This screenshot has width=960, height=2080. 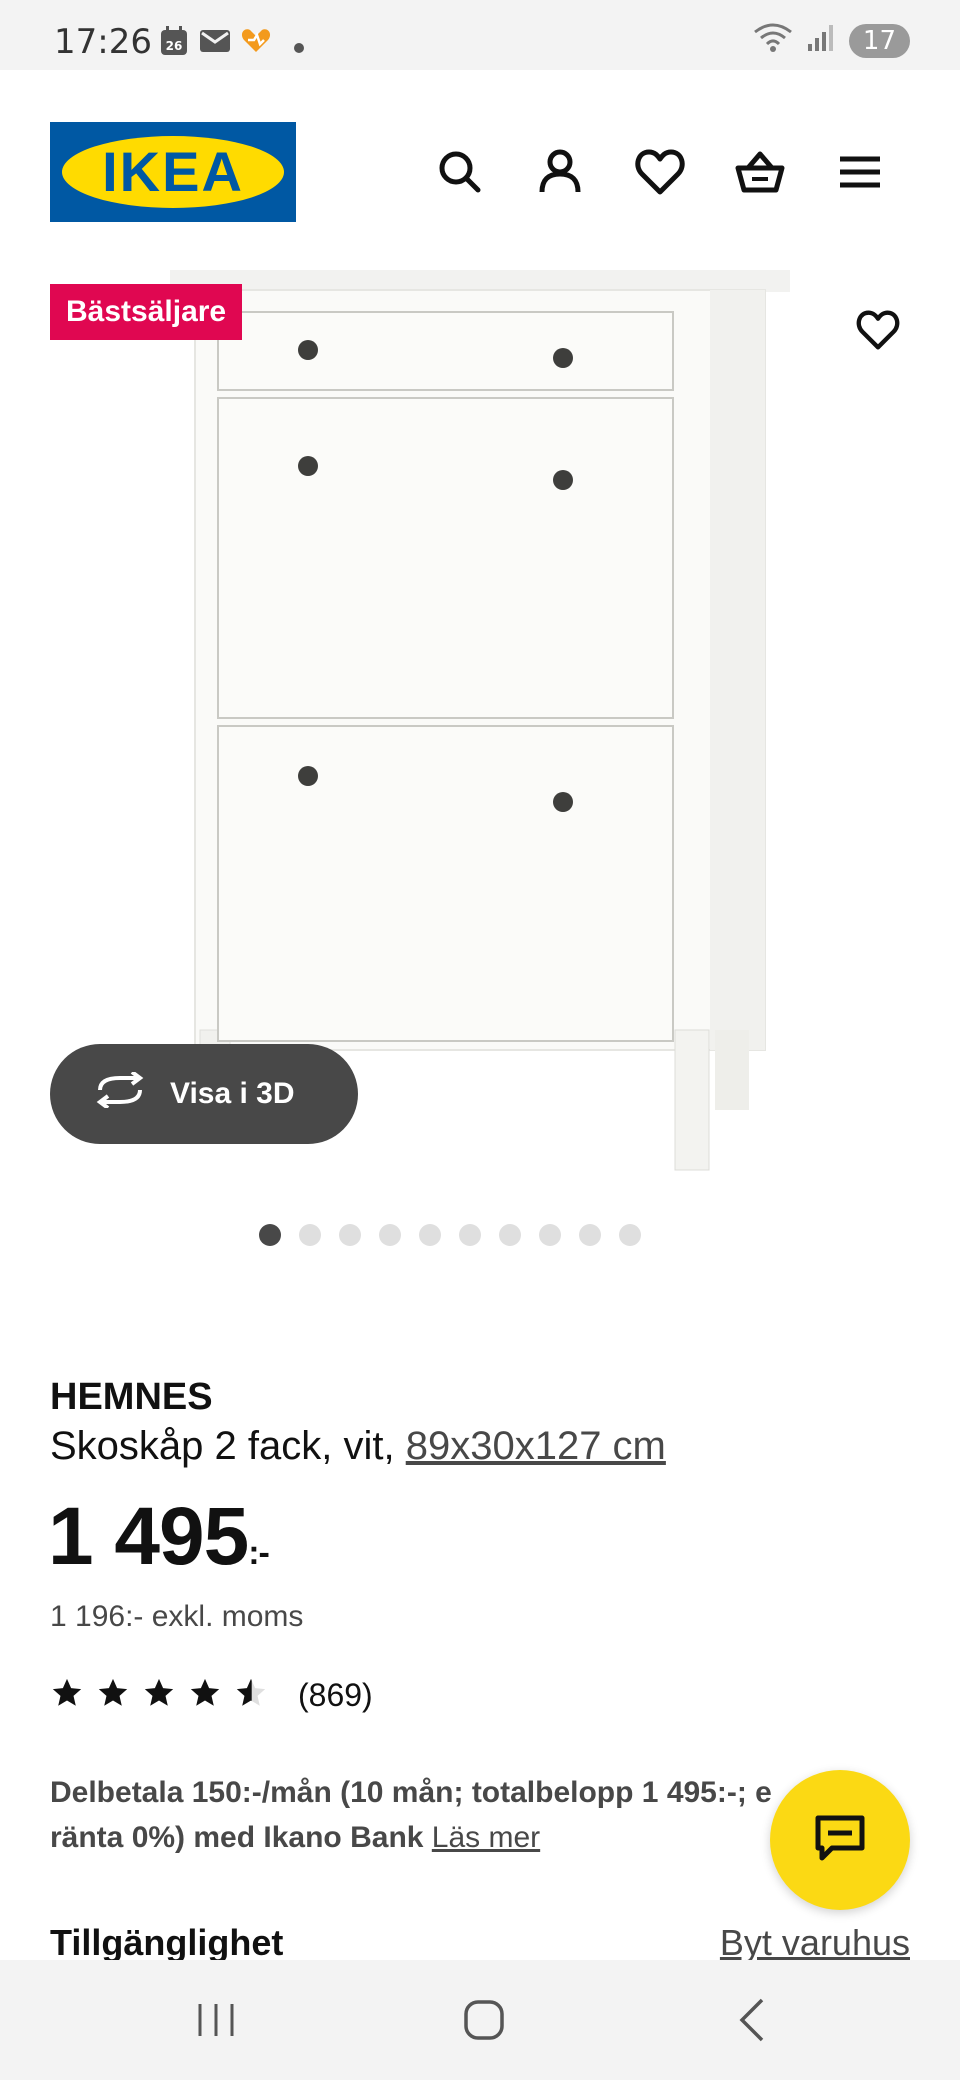 I want to click on view-in-3d-label: Visa i 3D, so click(x=232, y=1093).